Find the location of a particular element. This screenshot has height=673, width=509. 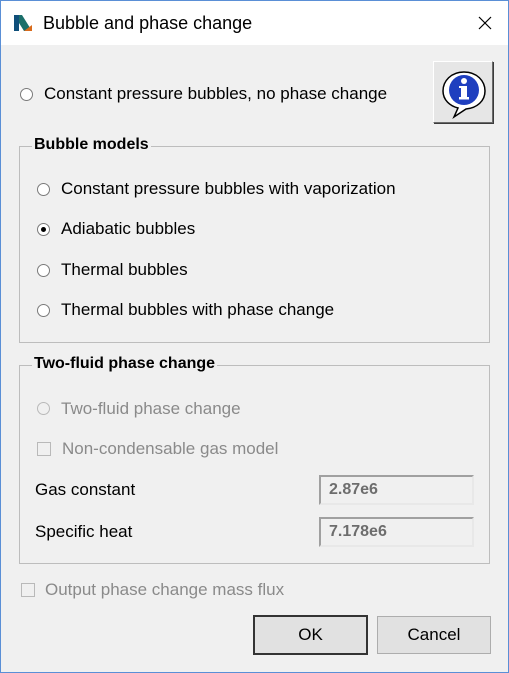

close-button is located at coordinates (484, 23).